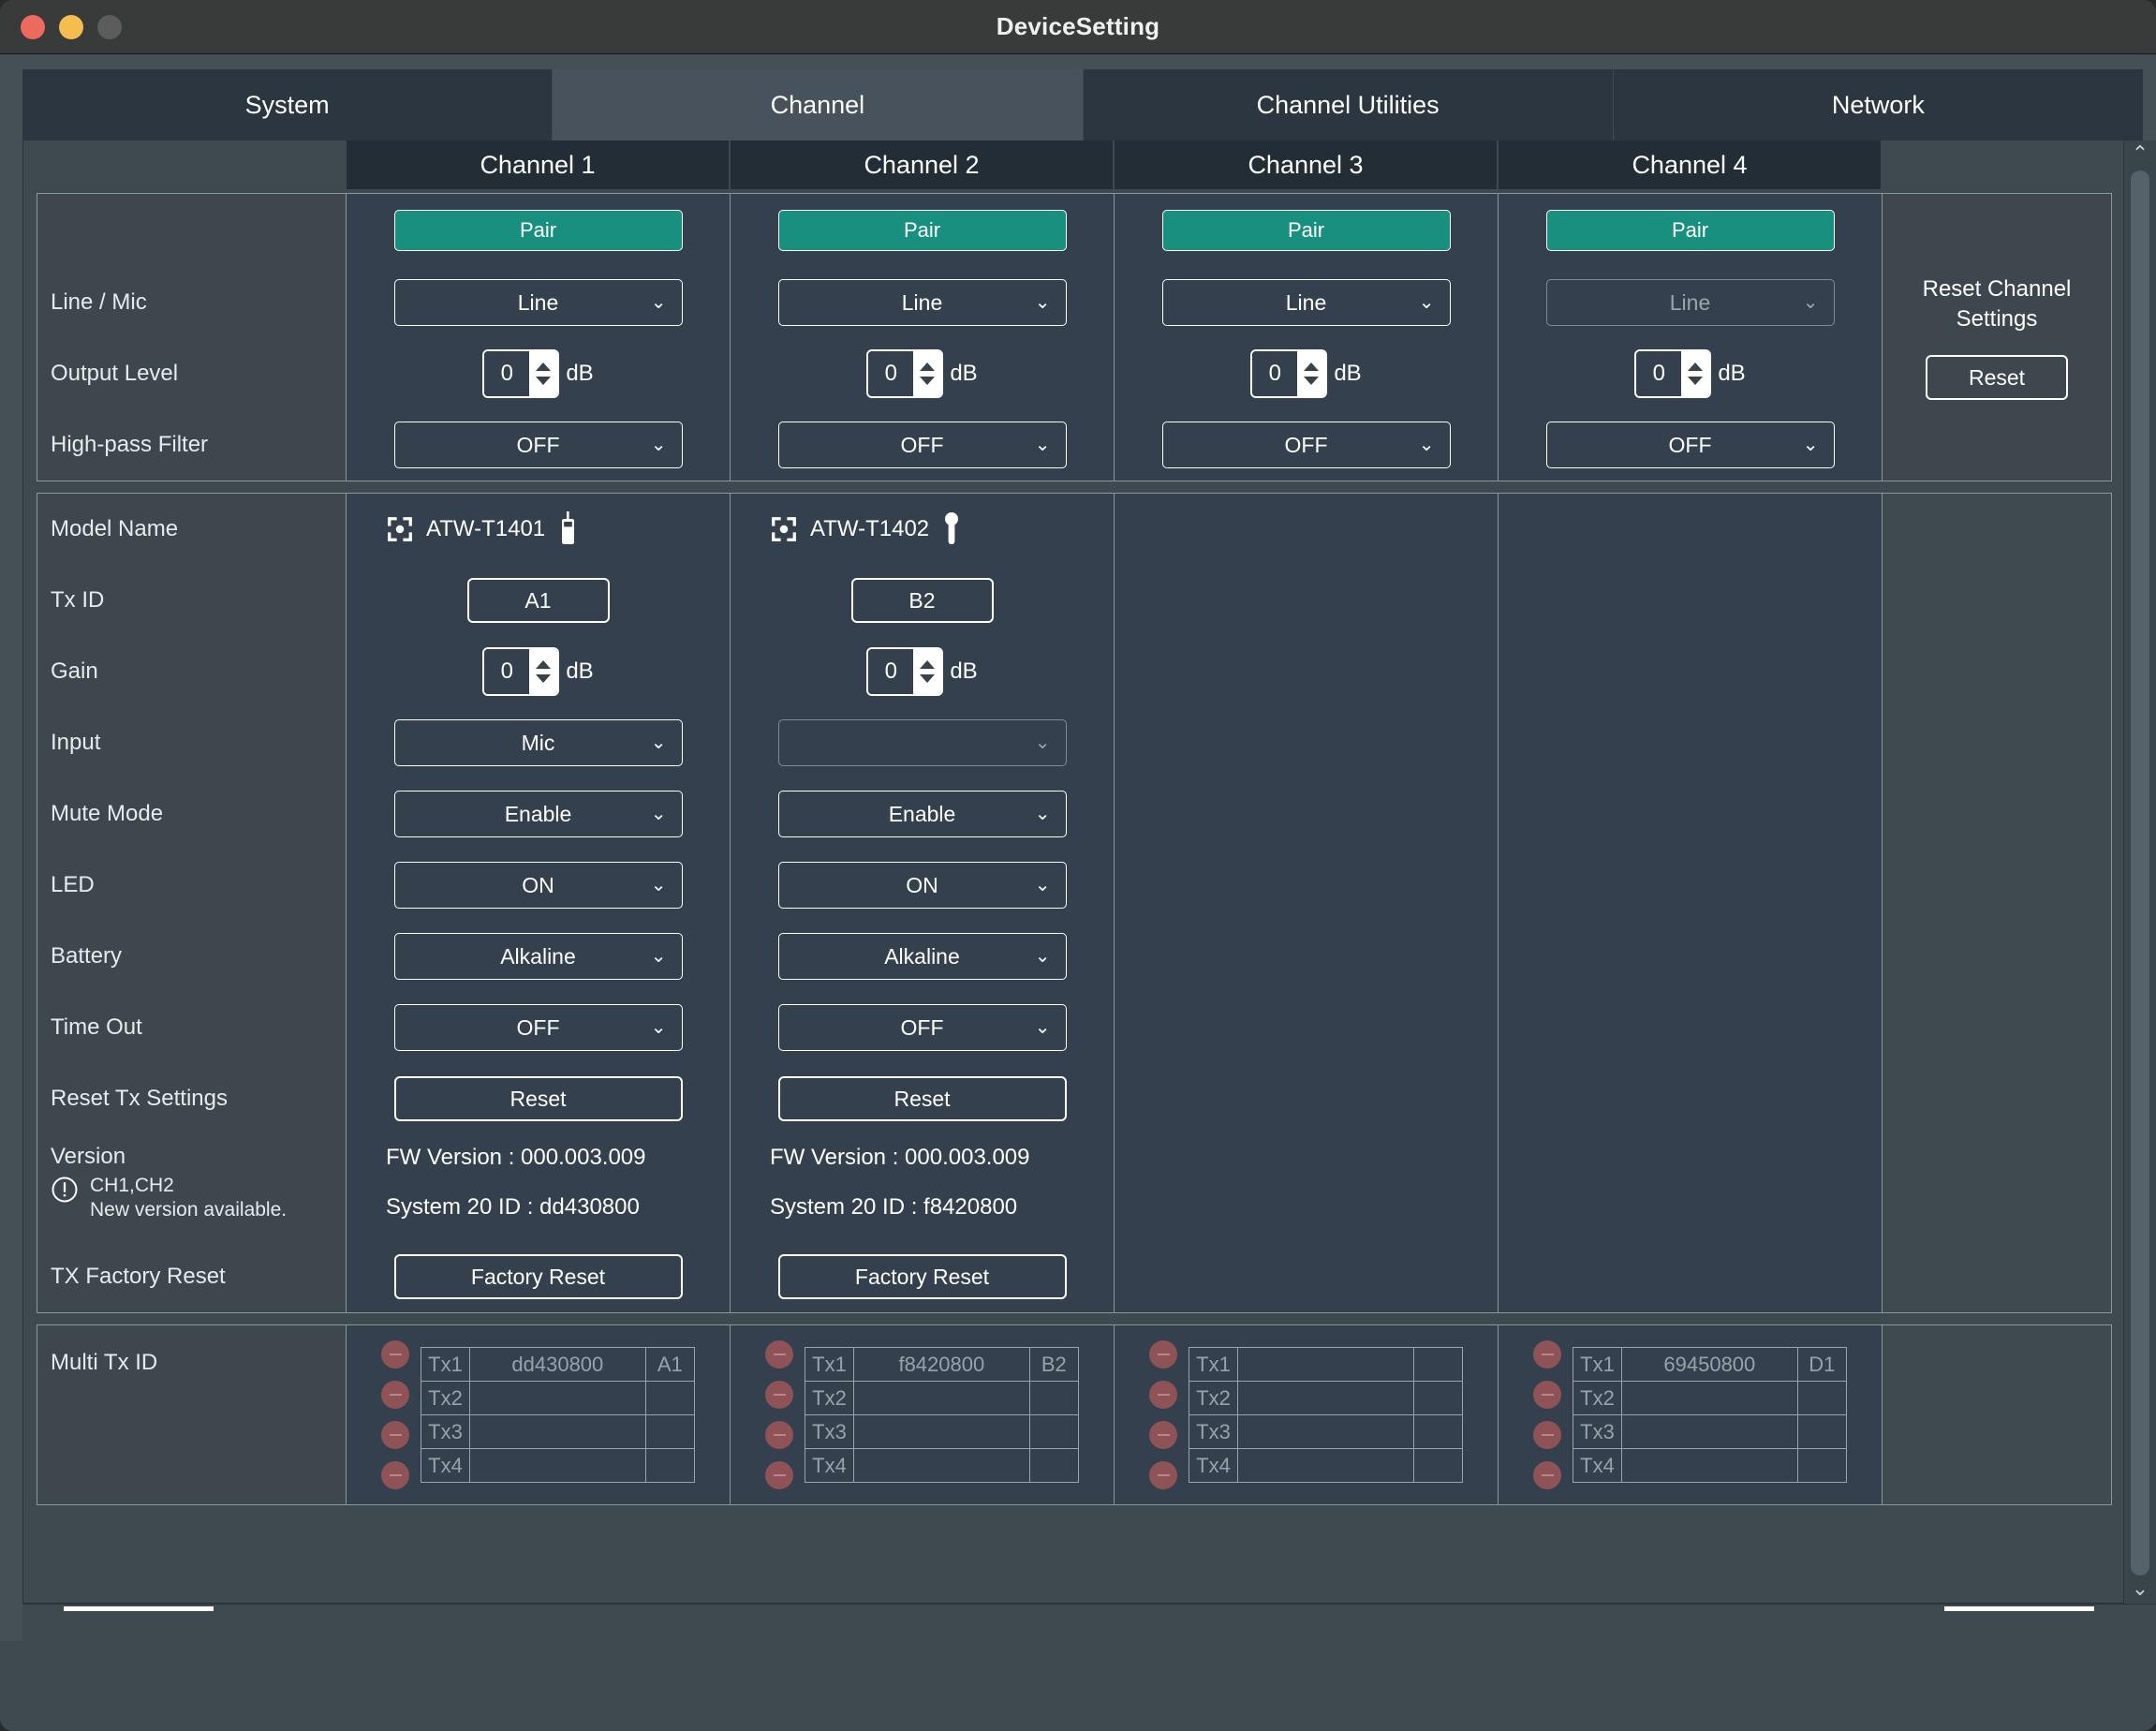 This screenshot has height=1731, width=2156. I want to click on table-row: Tx1 dd430800 A1, so click(558, 1365).